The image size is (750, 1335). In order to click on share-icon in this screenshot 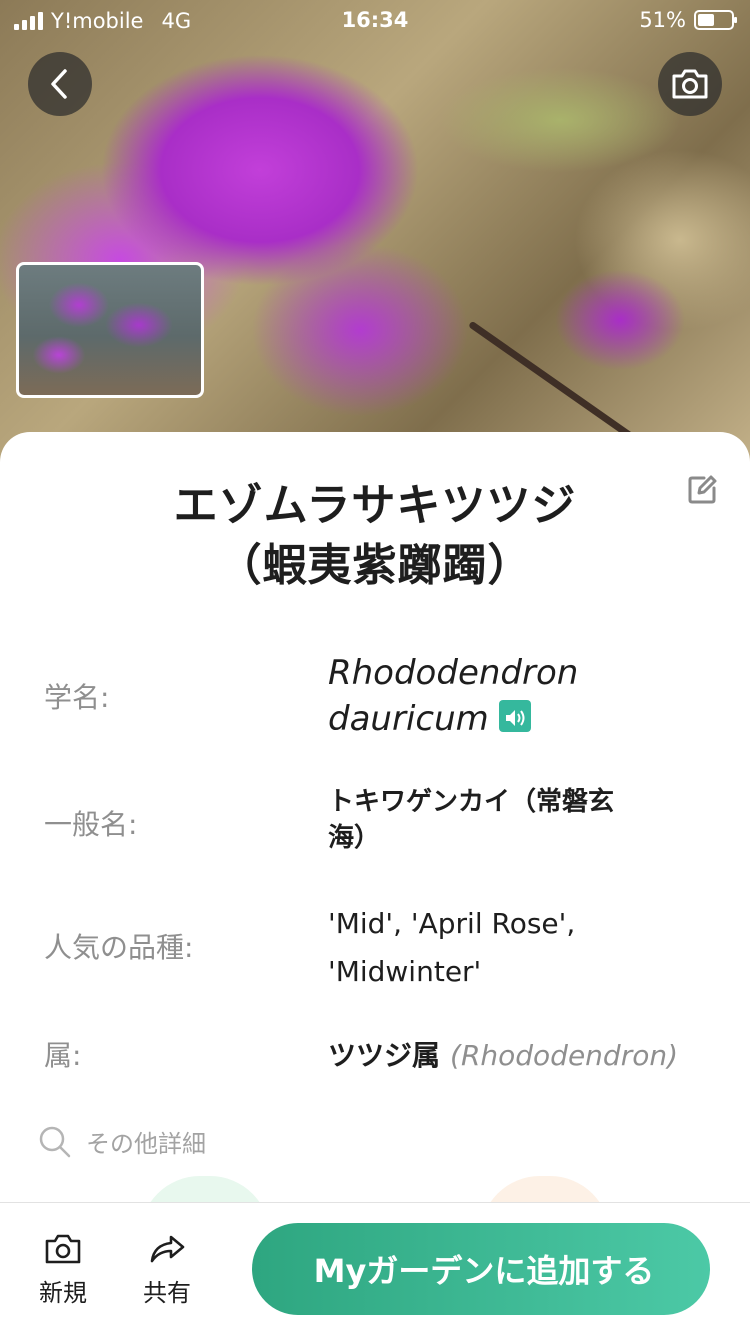, I will do `click(167, 1249)`.